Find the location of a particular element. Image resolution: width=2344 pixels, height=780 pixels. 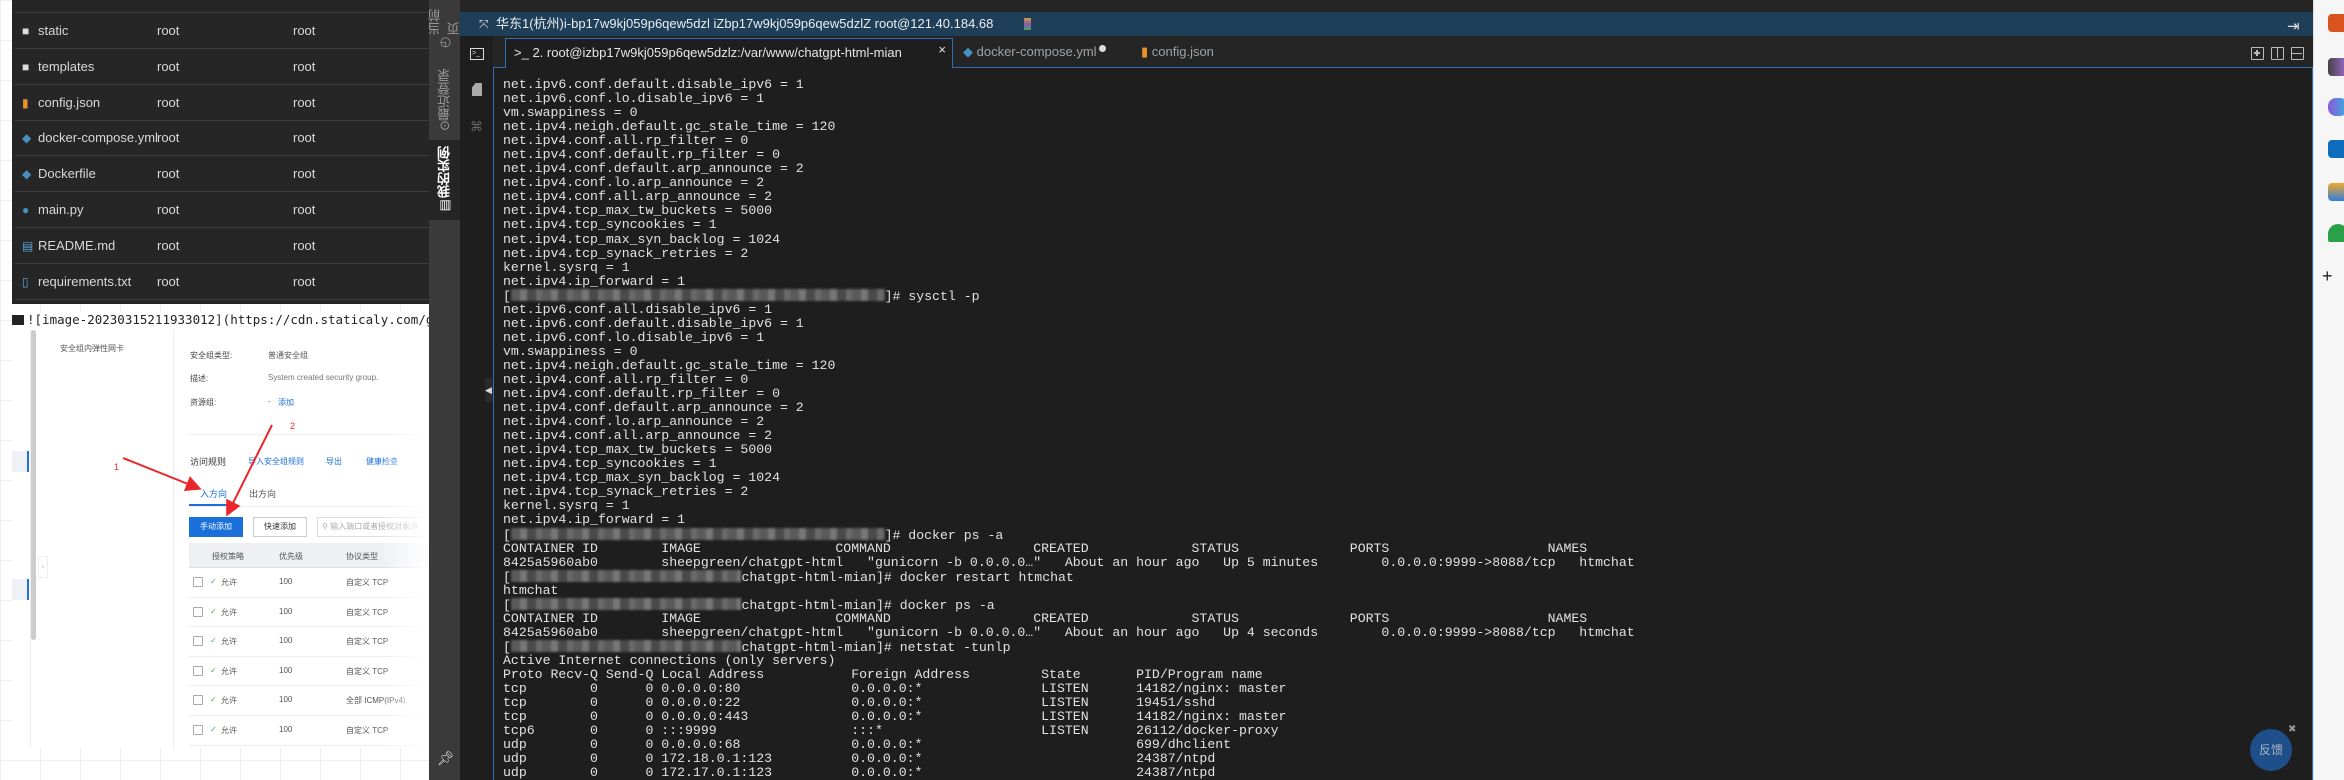

terminal-line: net.ipv4.tcp_synack_retries = 2 is located at coordinates (626, 492).